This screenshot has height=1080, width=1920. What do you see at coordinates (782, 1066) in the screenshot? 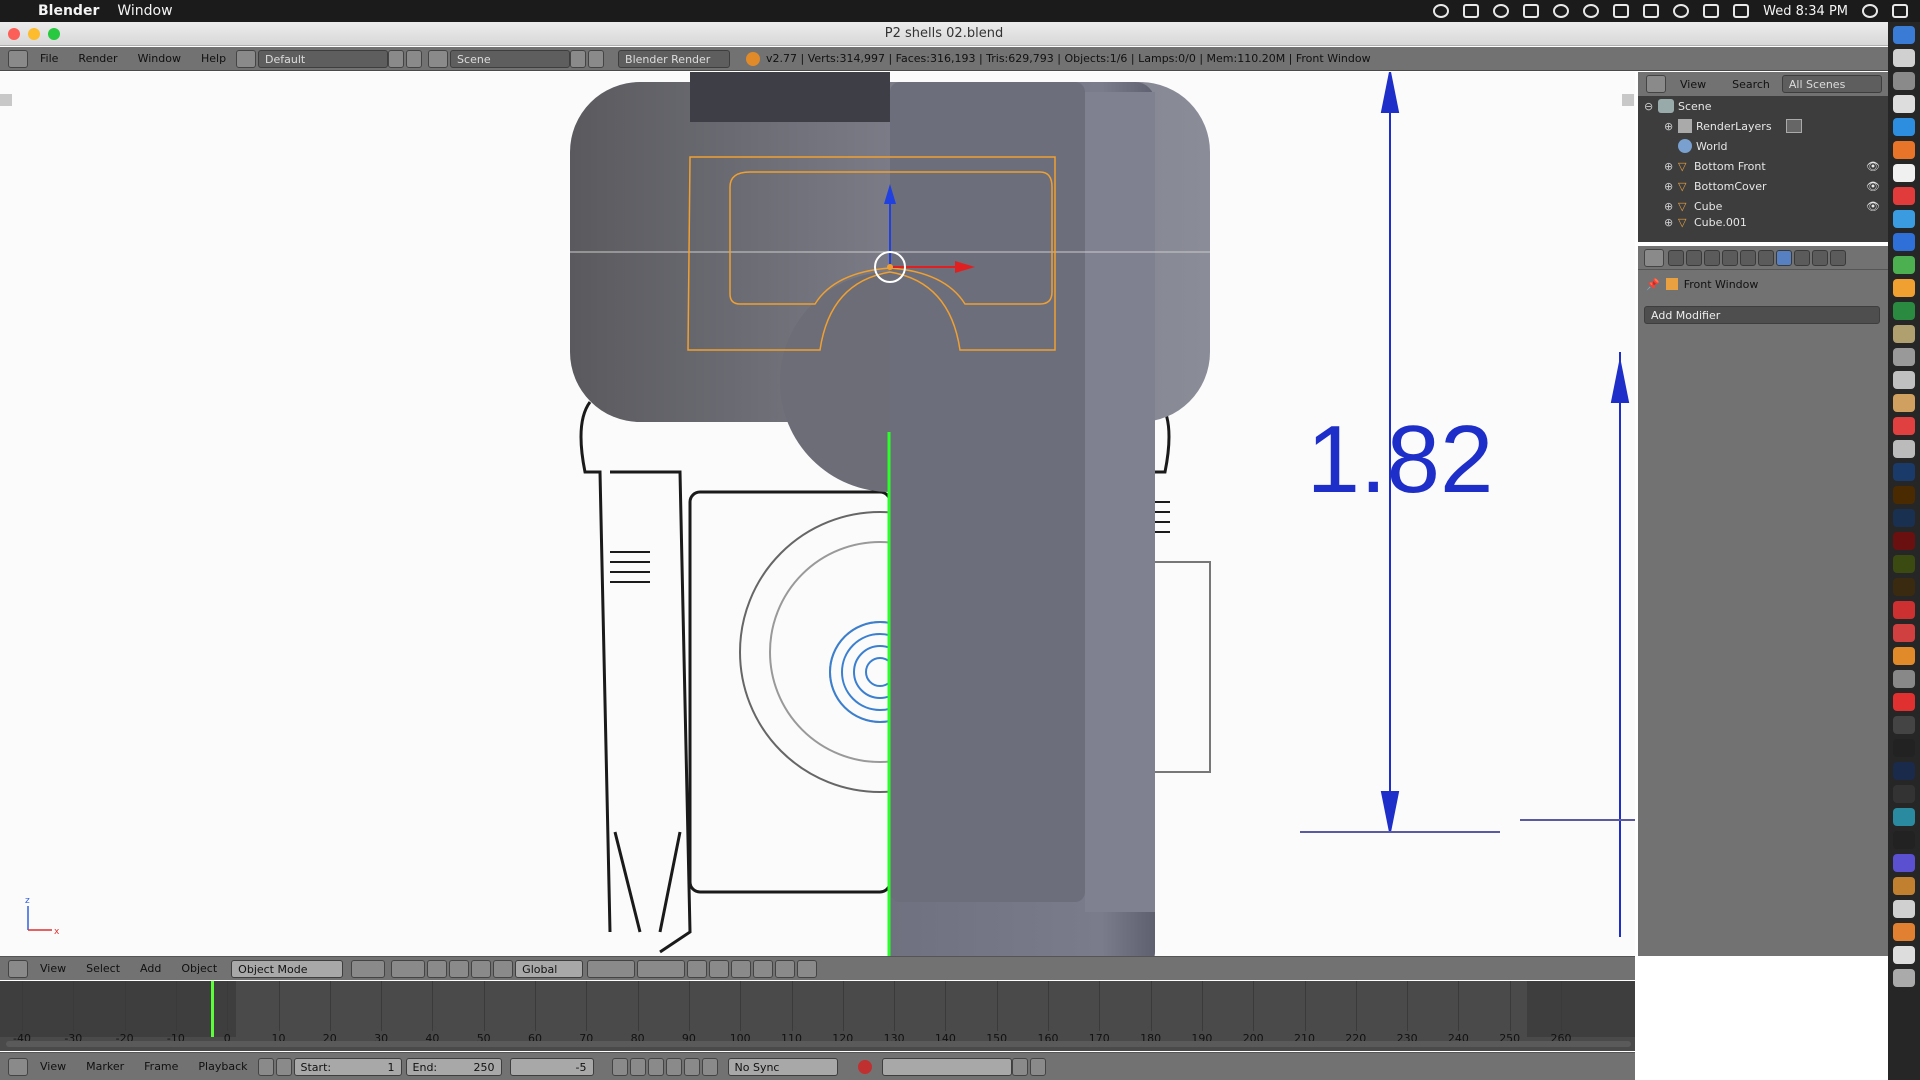
I see `sync-mode-selector: No Sync` at bounding box center [782, 1066].